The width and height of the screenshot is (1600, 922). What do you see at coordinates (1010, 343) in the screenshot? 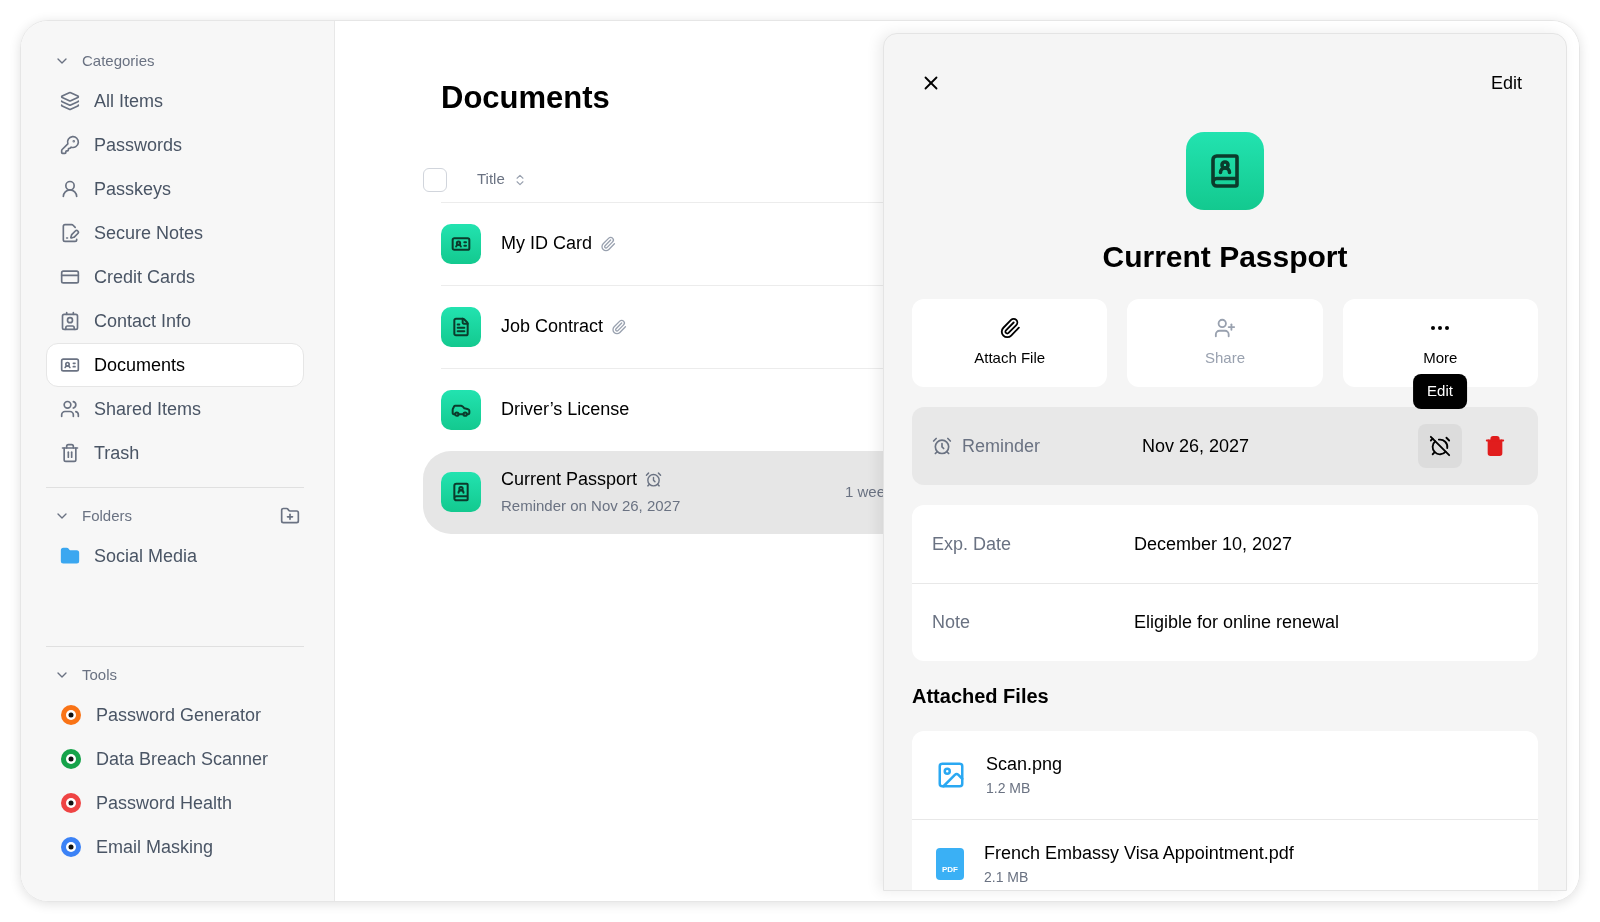
I see `action-button: Attach File` at bounding box center [1010, 343].